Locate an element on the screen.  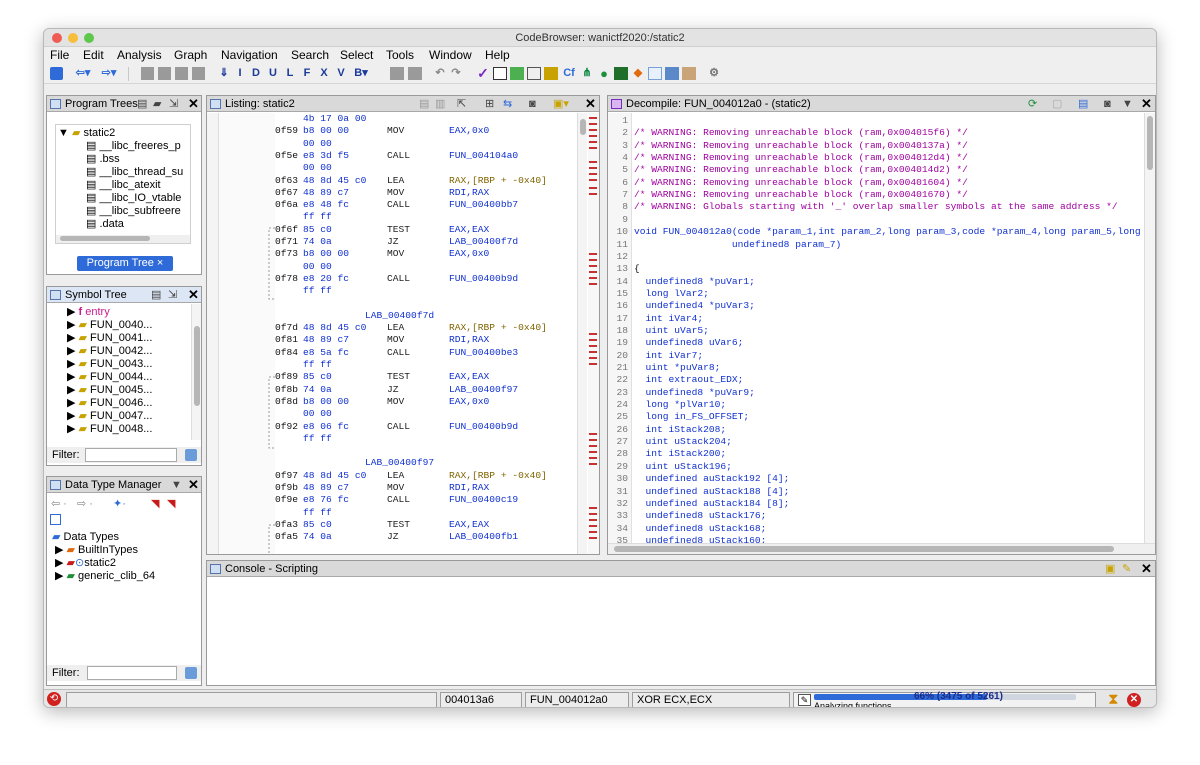
dtm-filter-input is located at coordinates (132, 673).